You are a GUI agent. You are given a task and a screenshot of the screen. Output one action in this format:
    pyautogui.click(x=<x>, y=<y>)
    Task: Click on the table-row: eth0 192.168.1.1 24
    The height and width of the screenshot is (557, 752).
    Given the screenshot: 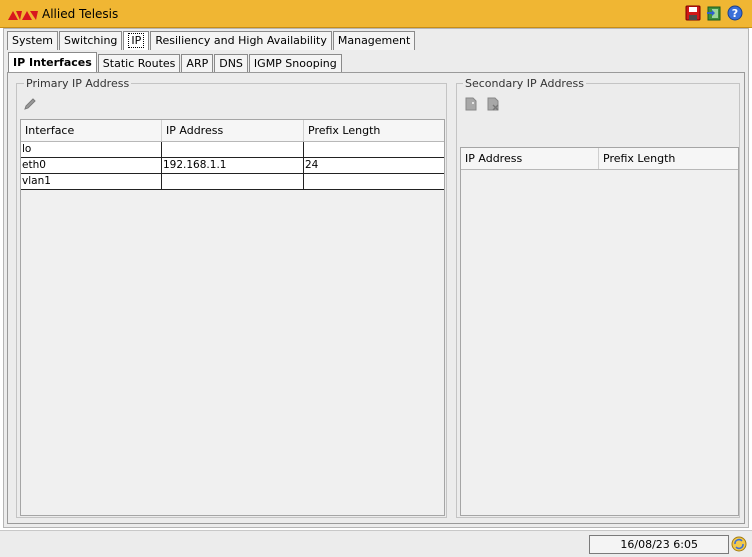 What is the action you would take?
    pyautogui.click(x=232, y=166)
    